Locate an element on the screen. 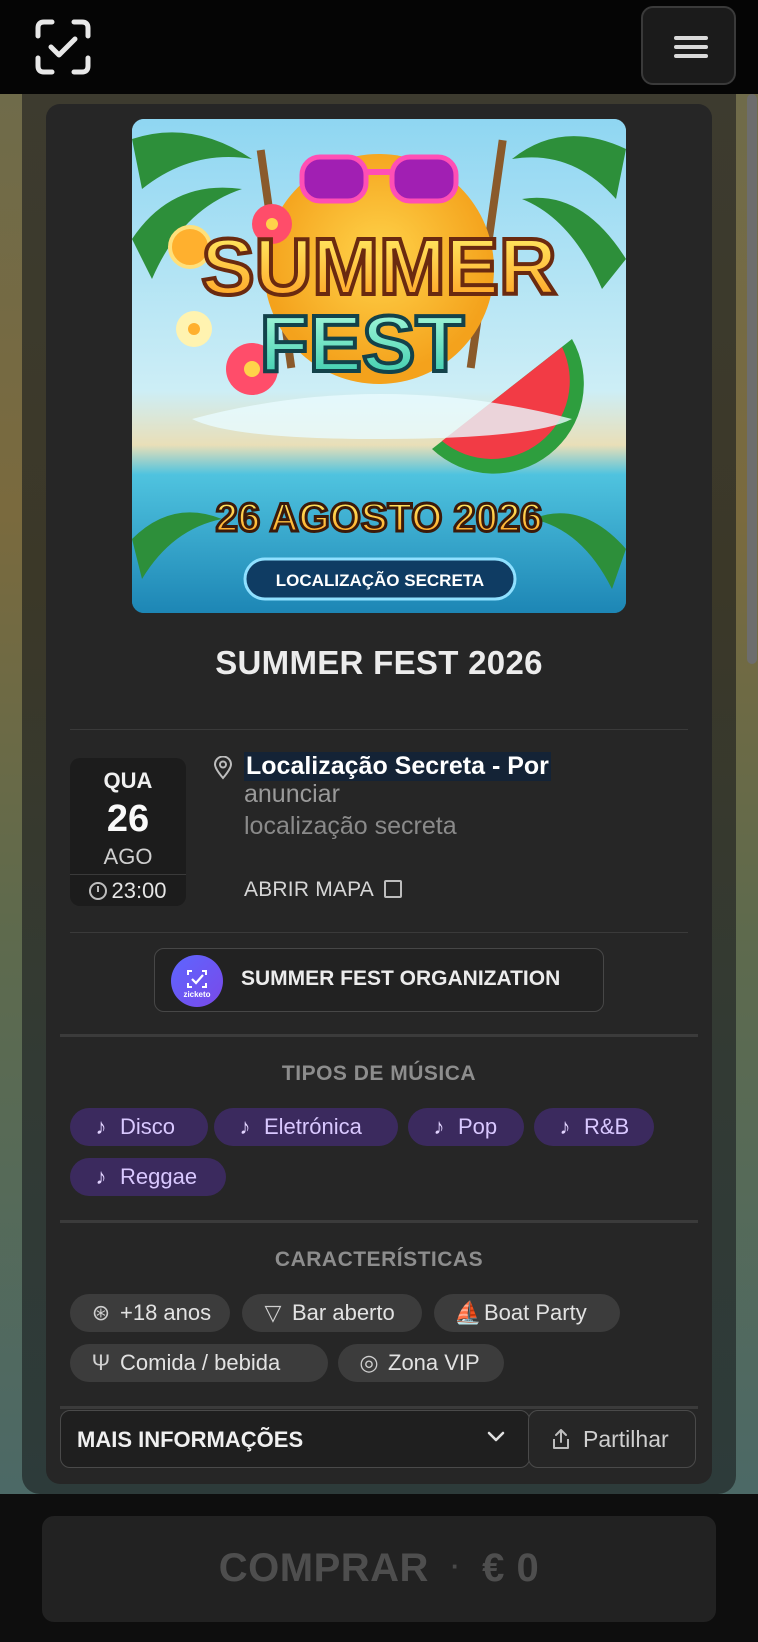 This screenshot has height=1642, width=758. organizer-button: zicketo SUMMER FEST ORGANIZATION is located at coordinates (379, 980).